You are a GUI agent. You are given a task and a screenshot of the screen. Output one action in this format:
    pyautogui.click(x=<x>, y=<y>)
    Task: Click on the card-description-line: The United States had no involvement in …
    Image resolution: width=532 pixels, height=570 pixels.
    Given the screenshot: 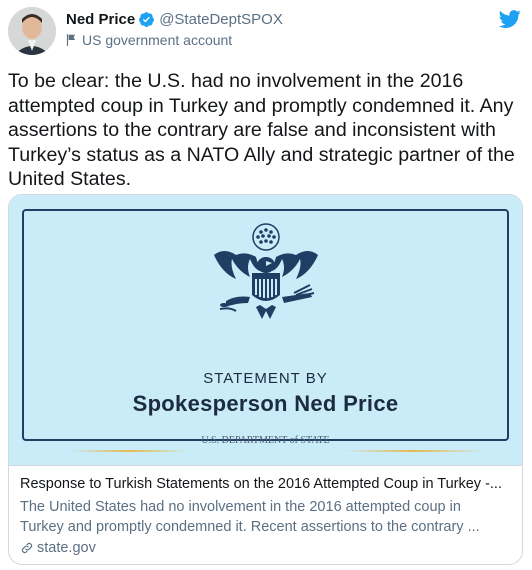 What is the action you would take?
    pyautogui.click(x=240, y=507)
    